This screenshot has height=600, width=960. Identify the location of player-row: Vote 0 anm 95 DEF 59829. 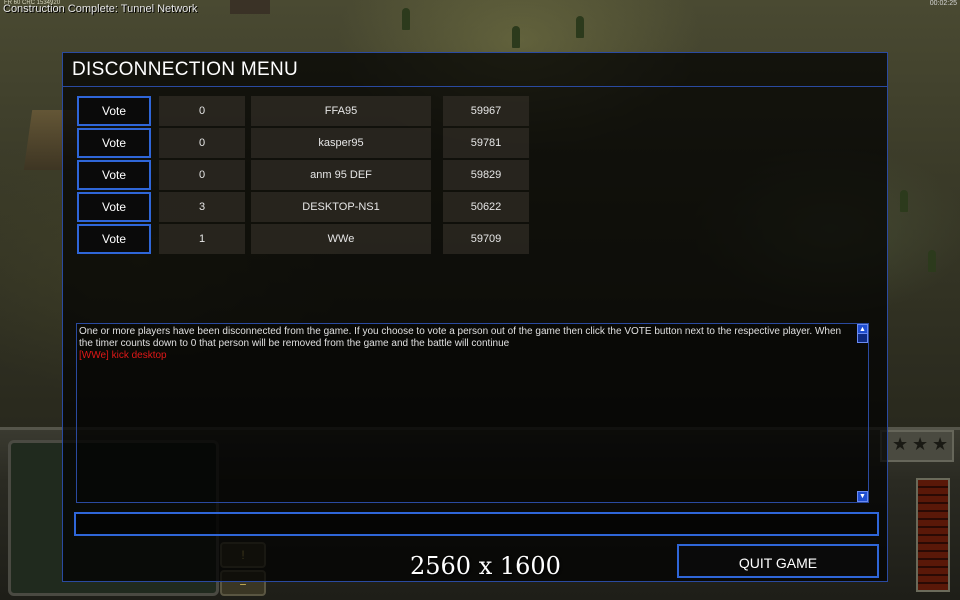
(310, 175).